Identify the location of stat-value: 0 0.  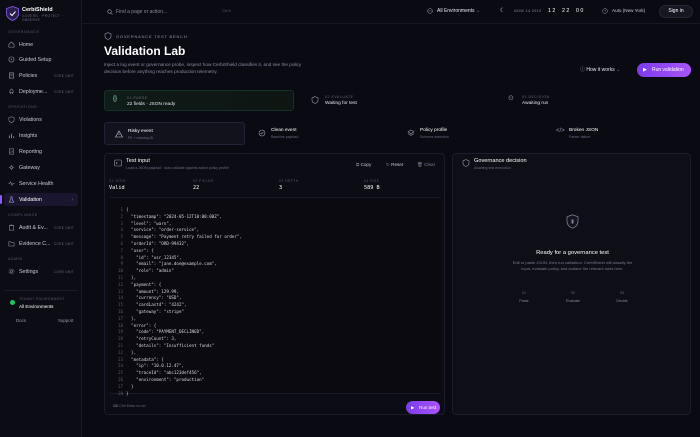
(580, 11).